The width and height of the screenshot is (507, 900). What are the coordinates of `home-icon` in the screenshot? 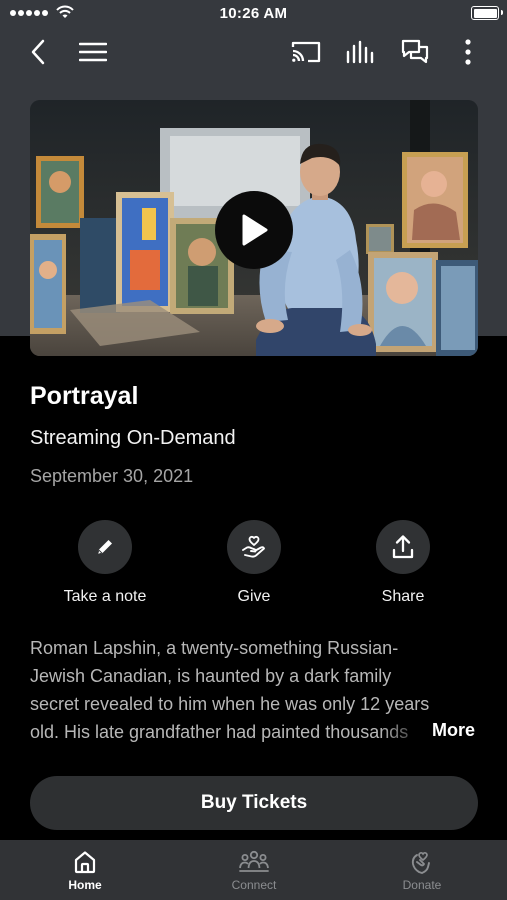 It's located at (85, 862).